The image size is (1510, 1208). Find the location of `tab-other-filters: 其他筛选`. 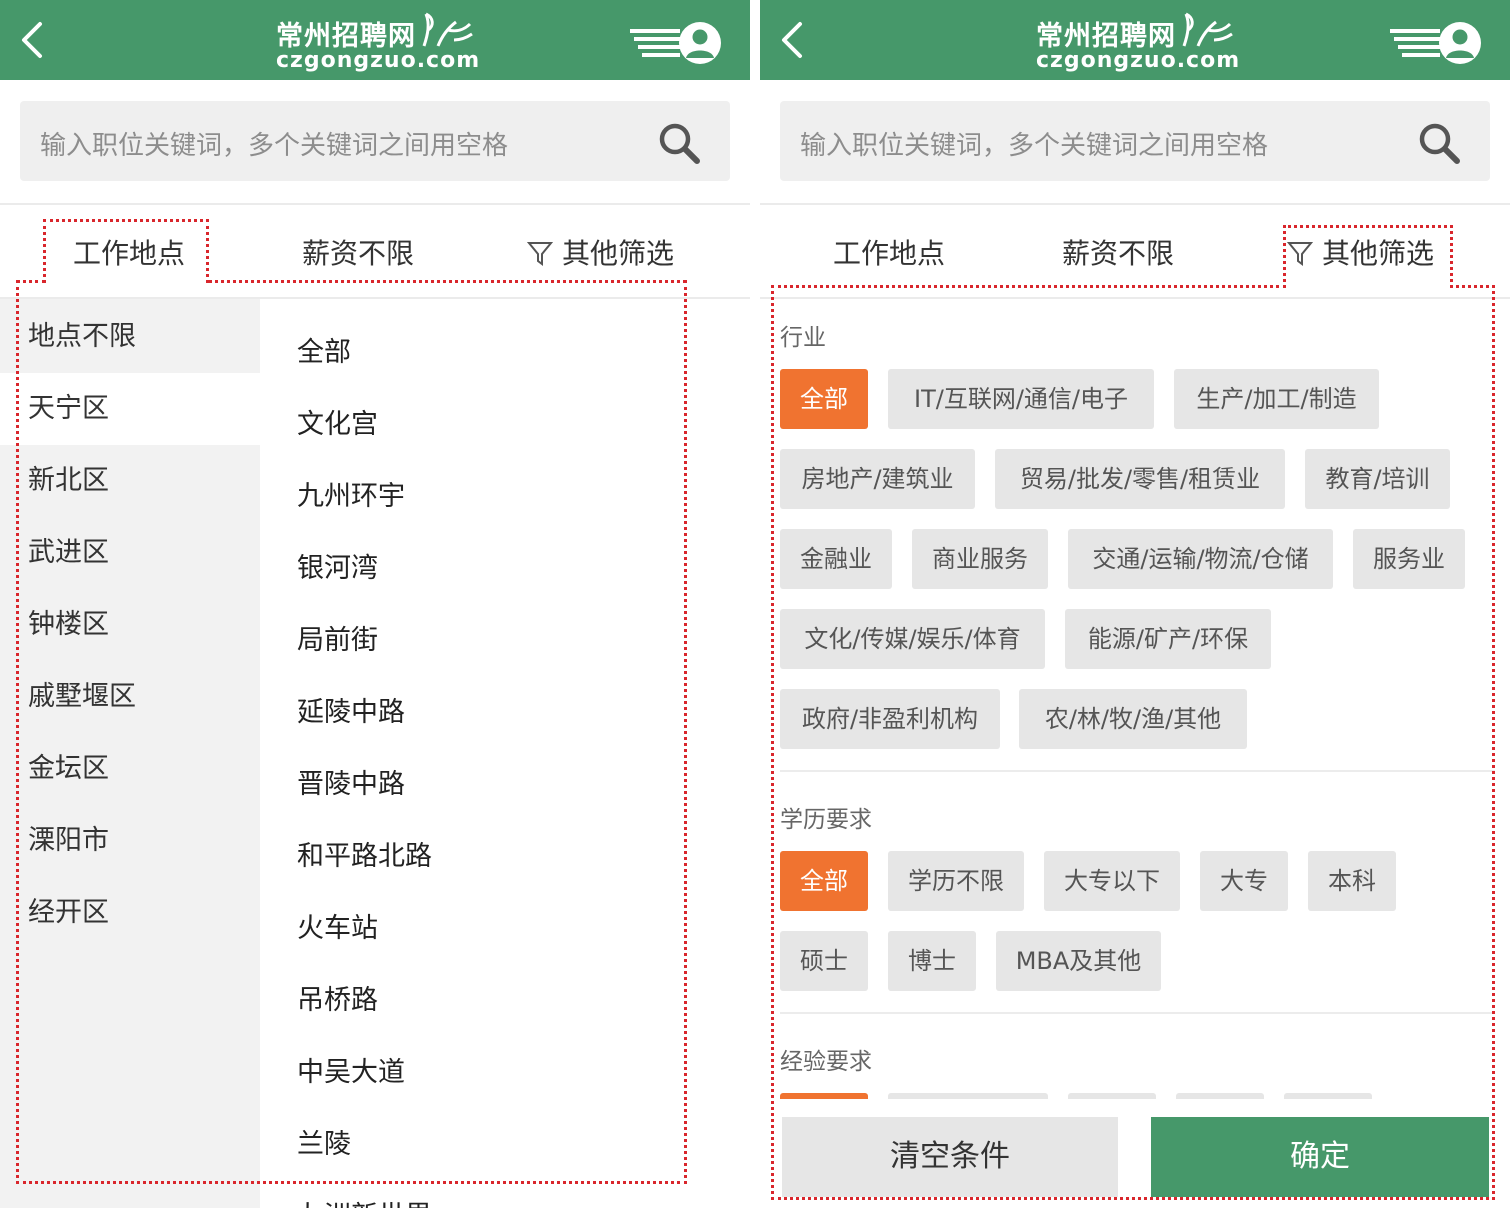

tab-other-filters: 其他筛选 is located at coordinates (600, 252).